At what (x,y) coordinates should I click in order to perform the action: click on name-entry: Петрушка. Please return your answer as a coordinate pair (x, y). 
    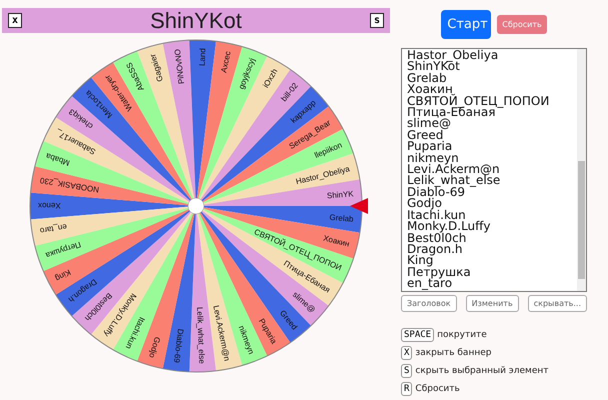
    Looking at the image, I should click on (439, 272).